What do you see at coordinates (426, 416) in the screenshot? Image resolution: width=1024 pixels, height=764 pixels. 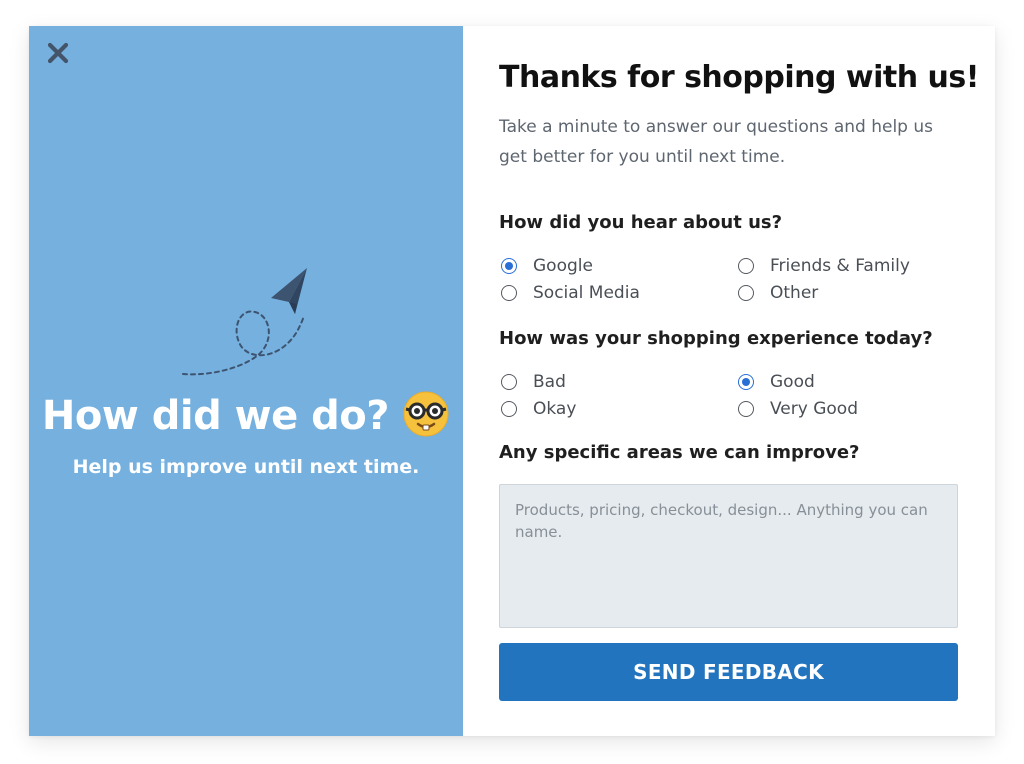 I see `nerd-face-emoji-icon` at bounding box center [426, 416].